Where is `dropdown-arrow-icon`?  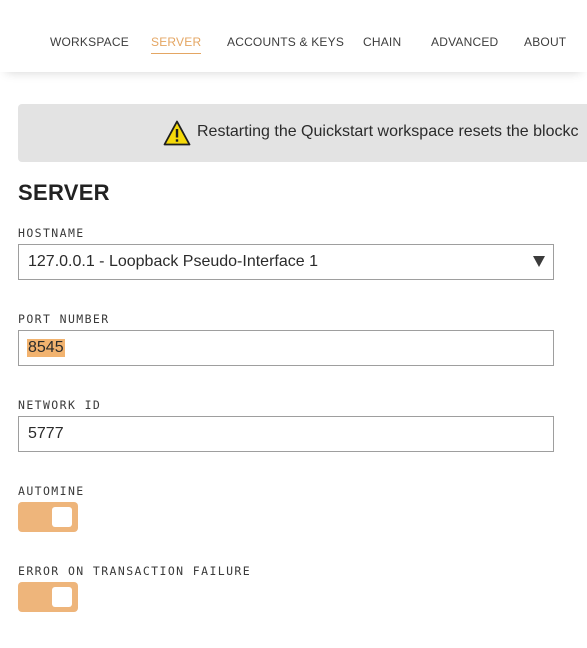 dropdown-arrow-icon is located at coordinates (539, 261).